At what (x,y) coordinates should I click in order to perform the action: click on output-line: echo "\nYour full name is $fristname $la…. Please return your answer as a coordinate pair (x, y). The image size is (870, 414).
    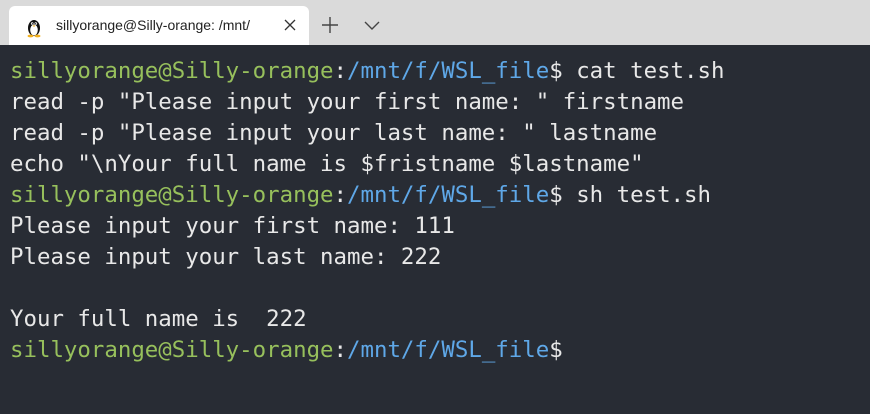
    Looking at the image, I should click on (327, 164).